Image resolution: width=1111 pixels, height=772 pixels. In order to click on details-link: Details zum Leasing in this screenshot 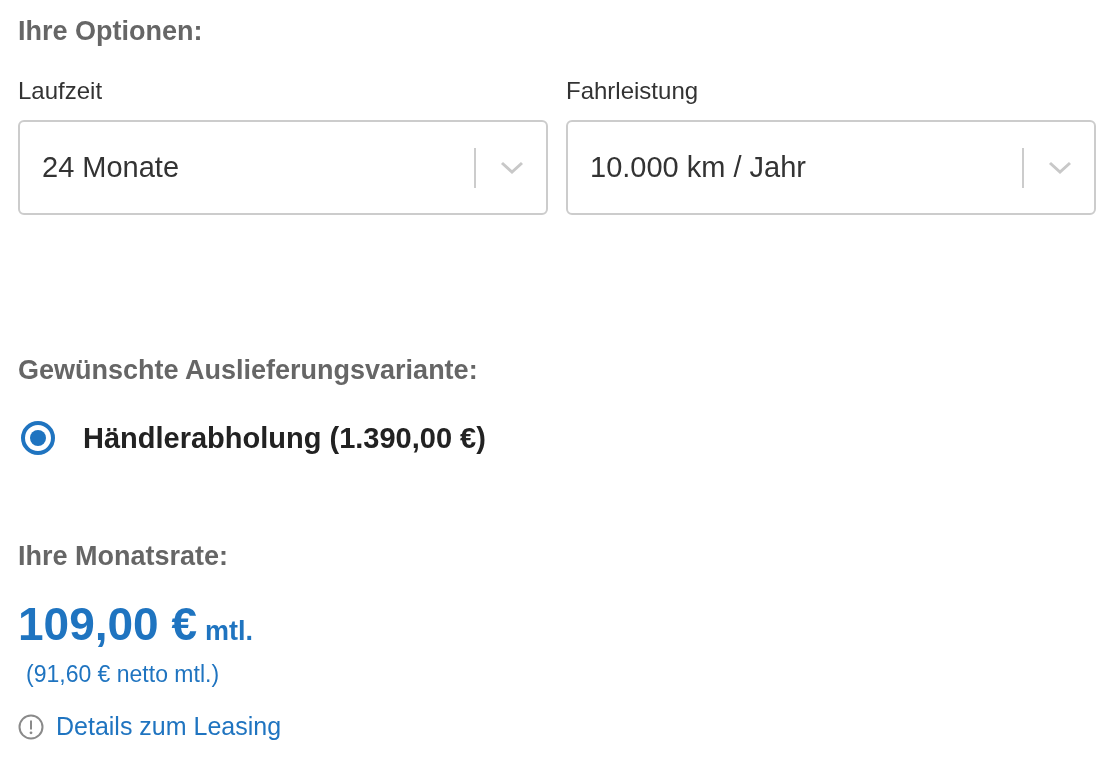, I will do `click(169, 726)`.